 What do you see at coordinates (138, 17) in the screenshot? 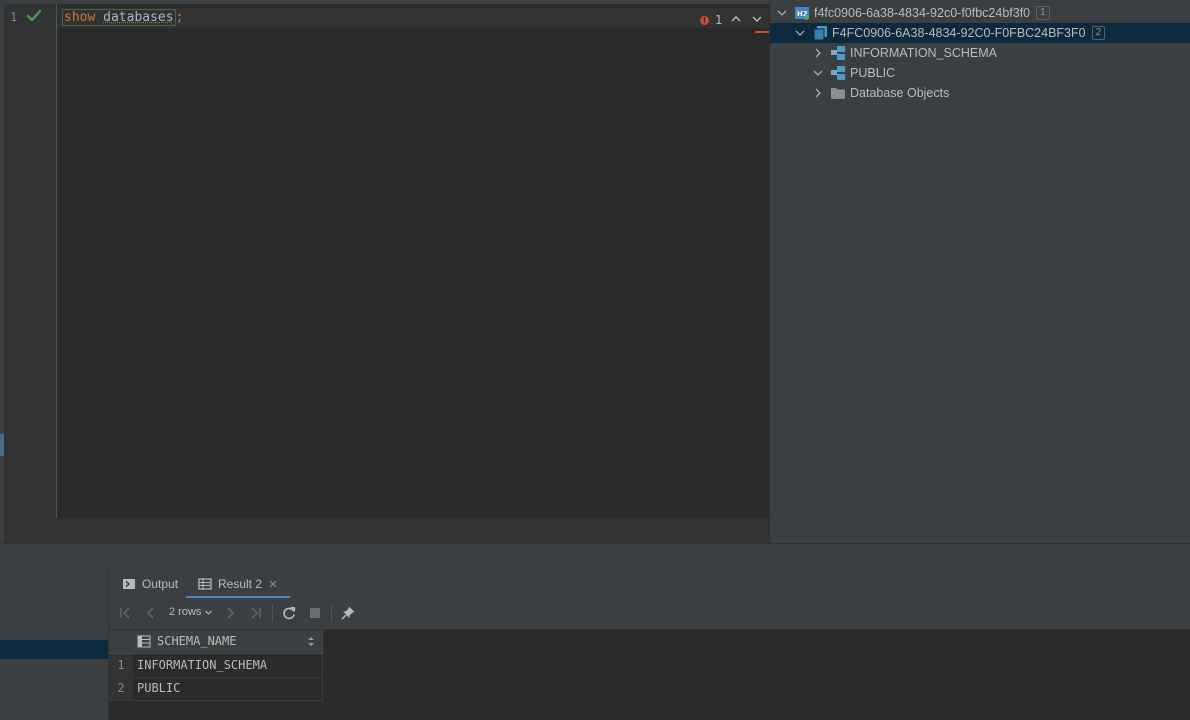
I see `sql-identifier: databases` at bounding box center [138, 17].